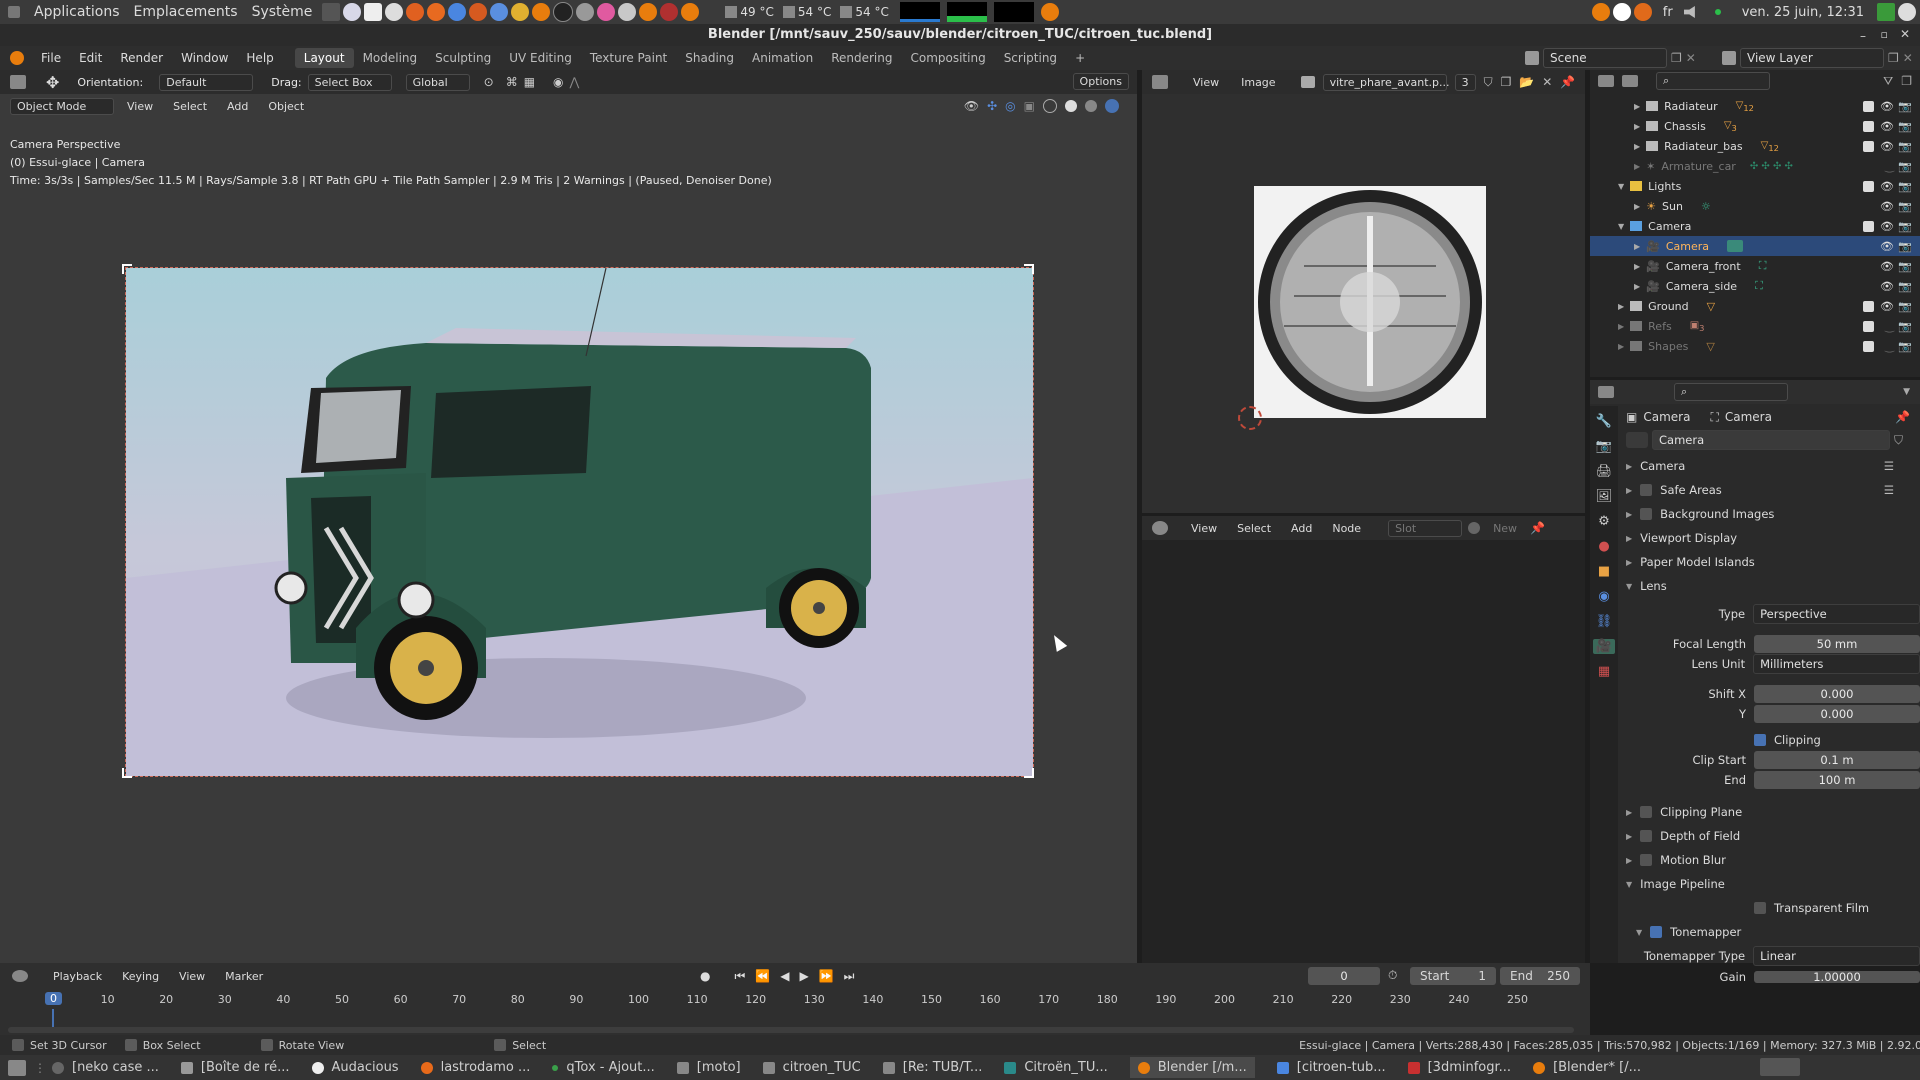 This screenshot has height=1080, width=1920. I want to click on viewport-menu-add: Add, so click(237, 106).